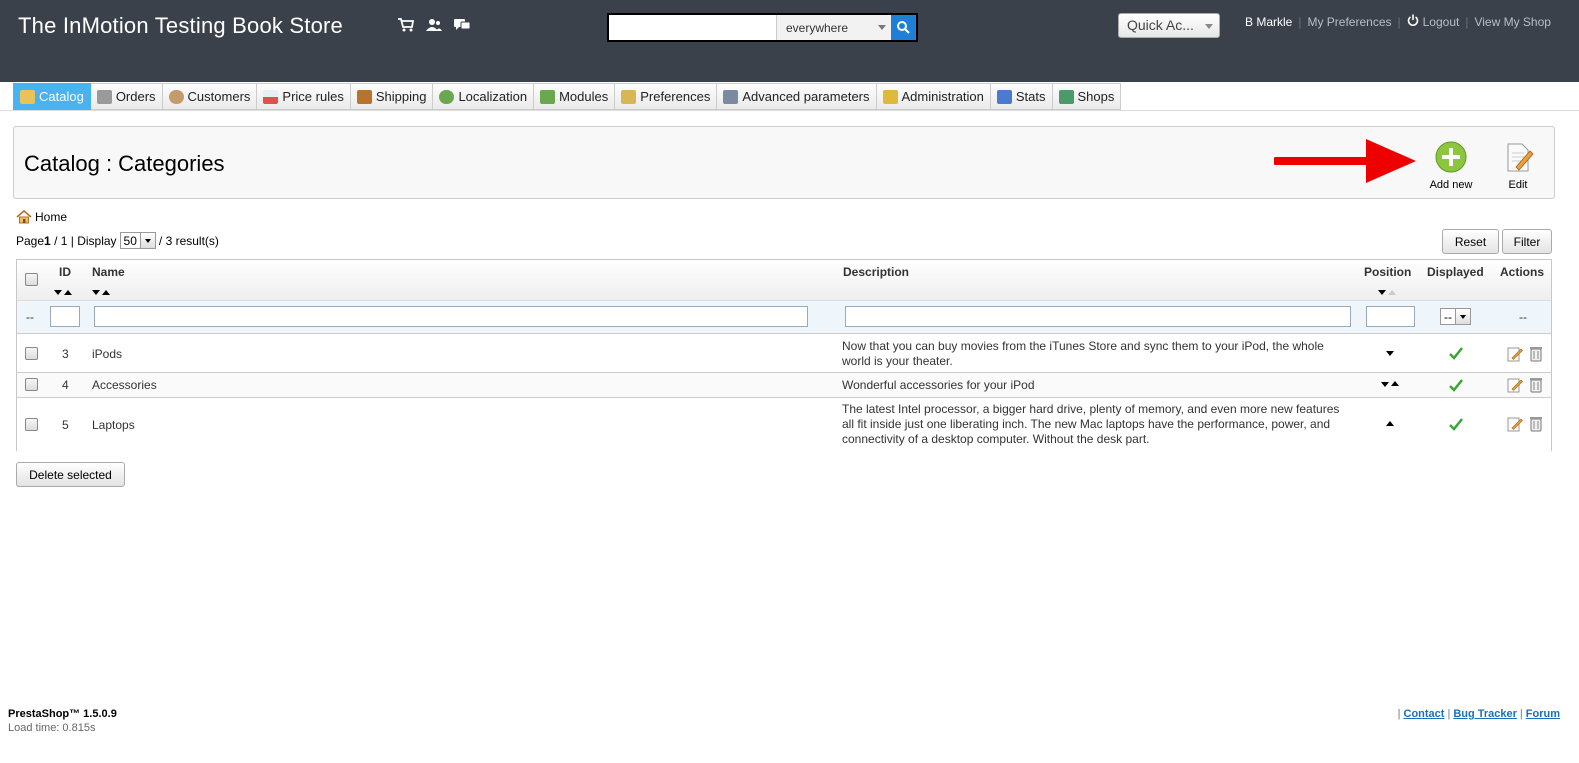  Describe the element at coordinates (1387, 291) in the screenshot. I see `sort-position` at that location.